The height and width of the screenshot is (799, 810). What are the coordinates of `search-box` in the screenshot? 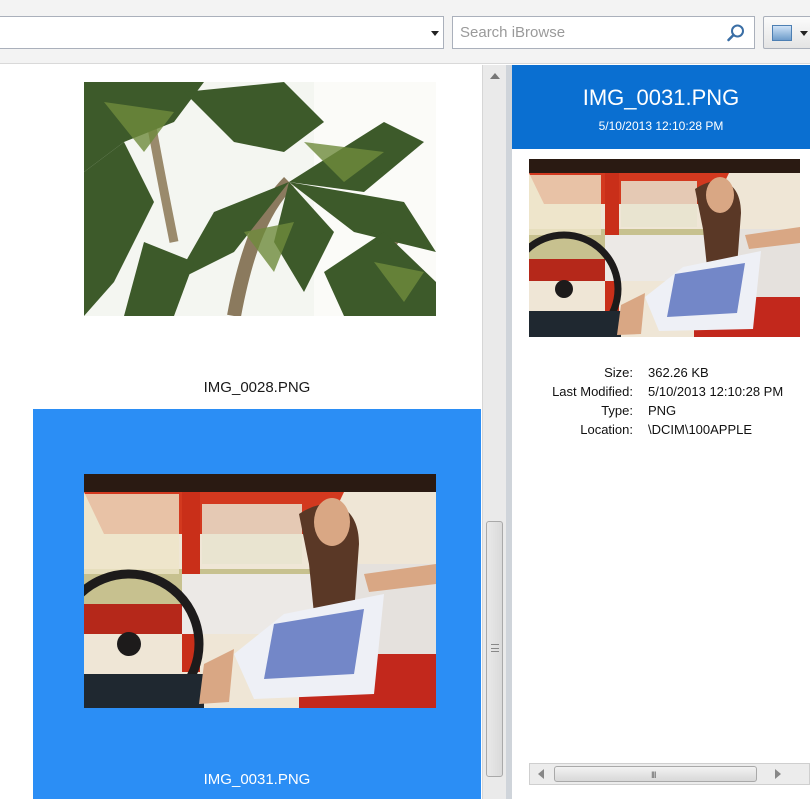 It's located at (603, 32).